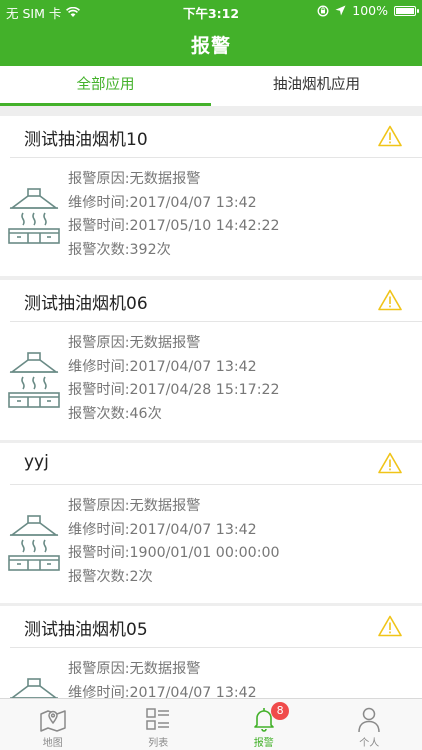  I want to click on battery-icon, so click(406, 10).